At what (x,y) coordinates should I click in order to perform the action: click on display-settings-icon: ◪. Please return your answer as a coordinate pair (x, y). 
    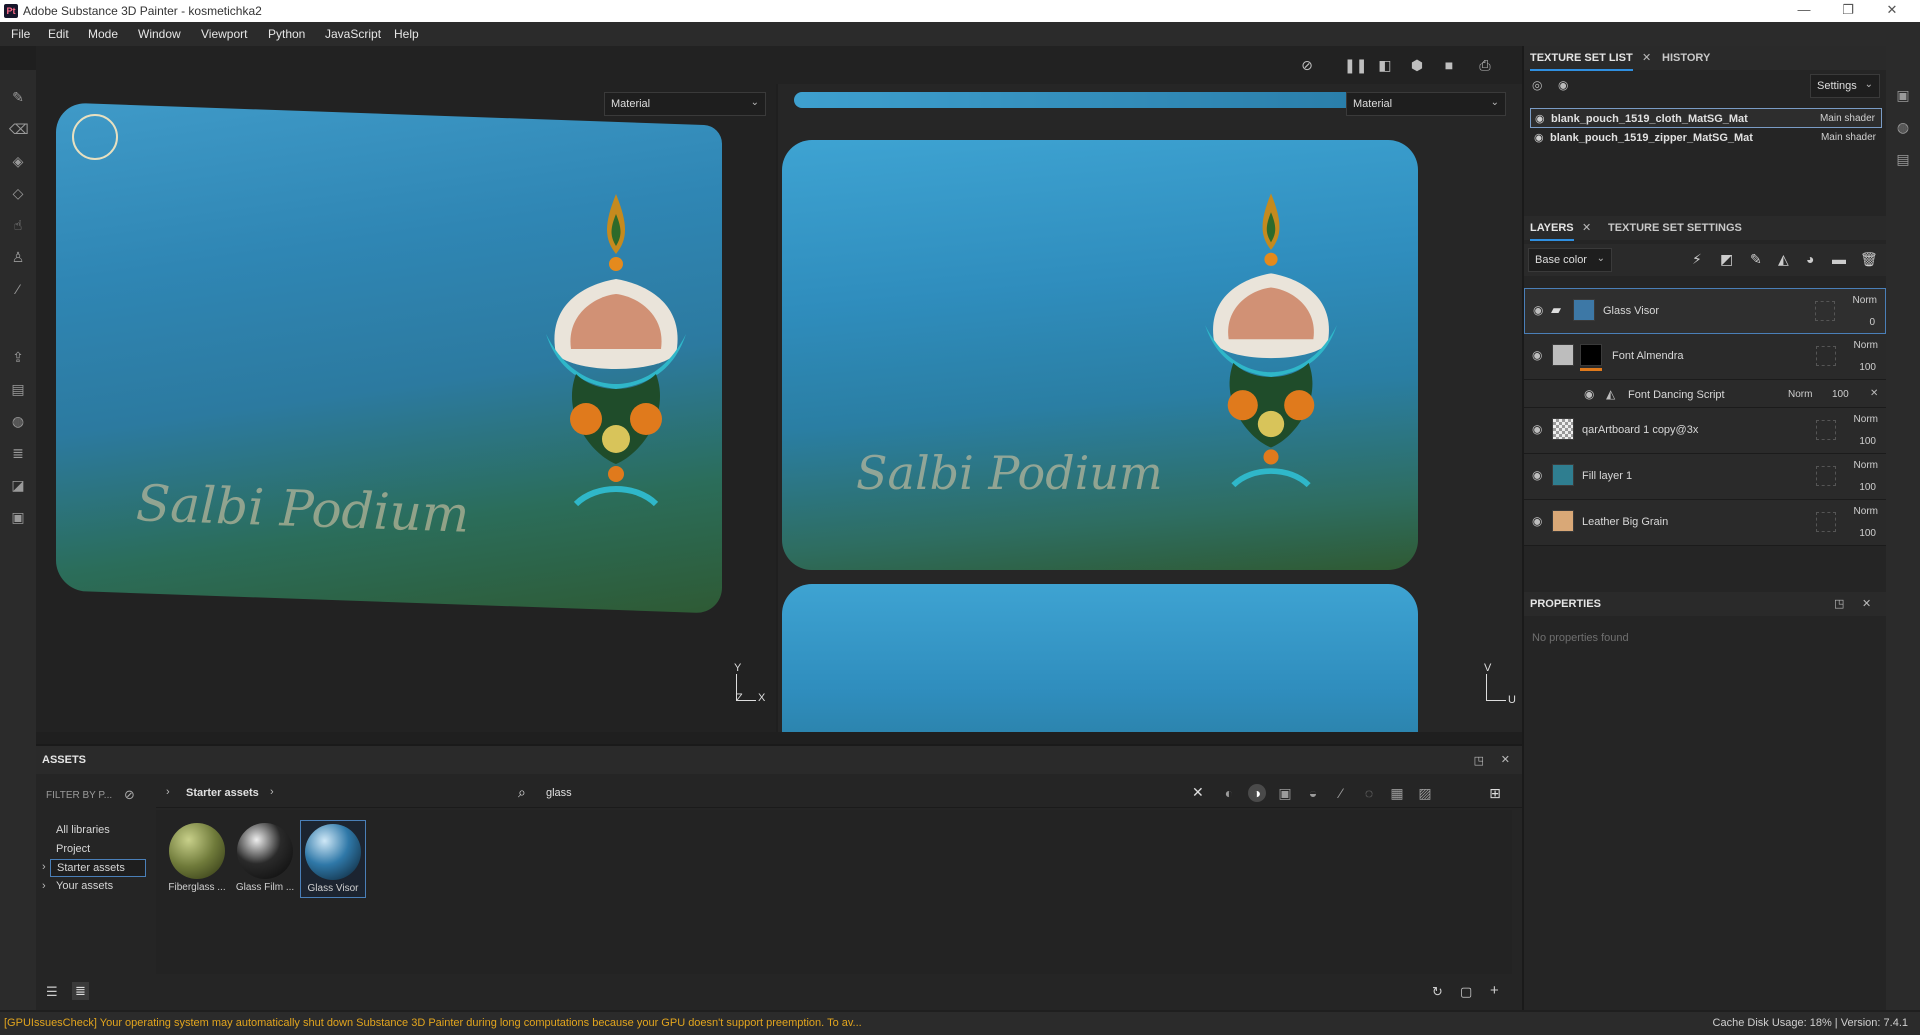
    Looking at the image, I should click on (18, 485).